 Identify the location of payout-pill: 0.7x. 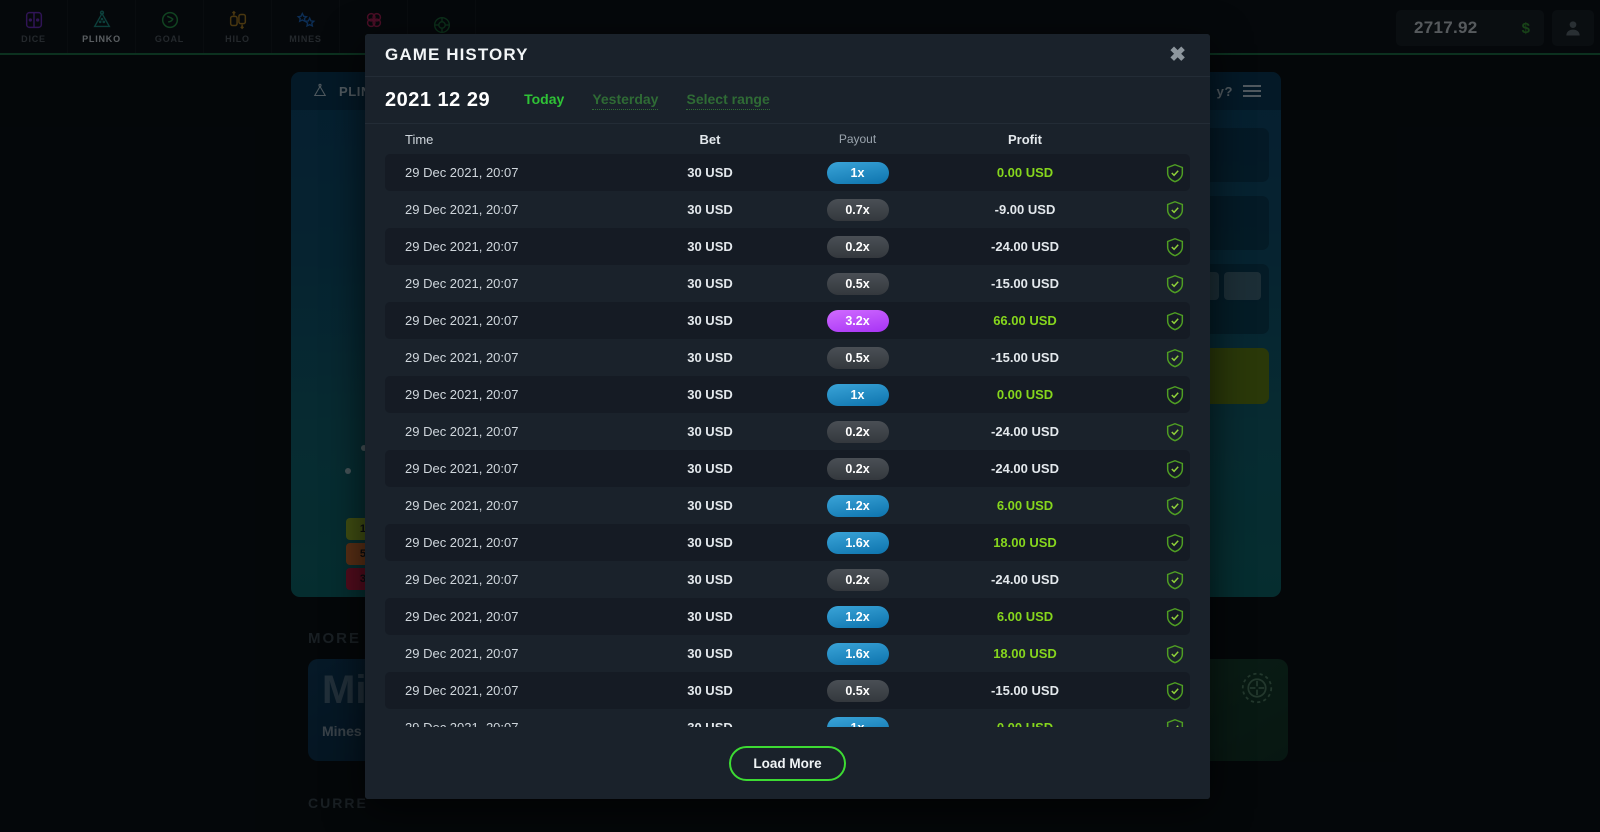
(857, 209).